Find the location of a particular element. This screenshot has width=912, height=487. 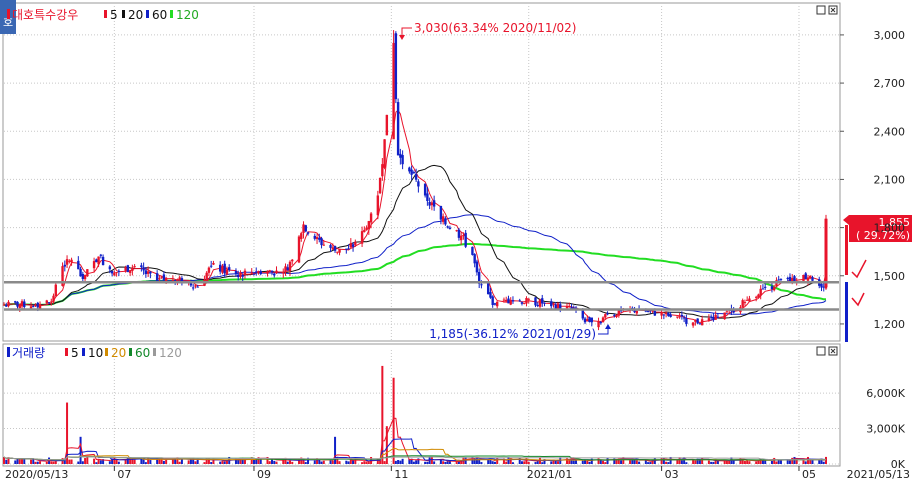

volume-maximize-icon is located at coordinates (821, 351).